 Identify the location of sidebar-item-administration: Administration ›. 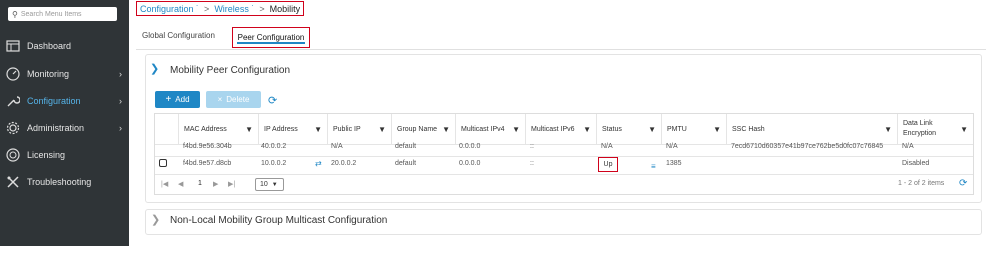
(64, 128).